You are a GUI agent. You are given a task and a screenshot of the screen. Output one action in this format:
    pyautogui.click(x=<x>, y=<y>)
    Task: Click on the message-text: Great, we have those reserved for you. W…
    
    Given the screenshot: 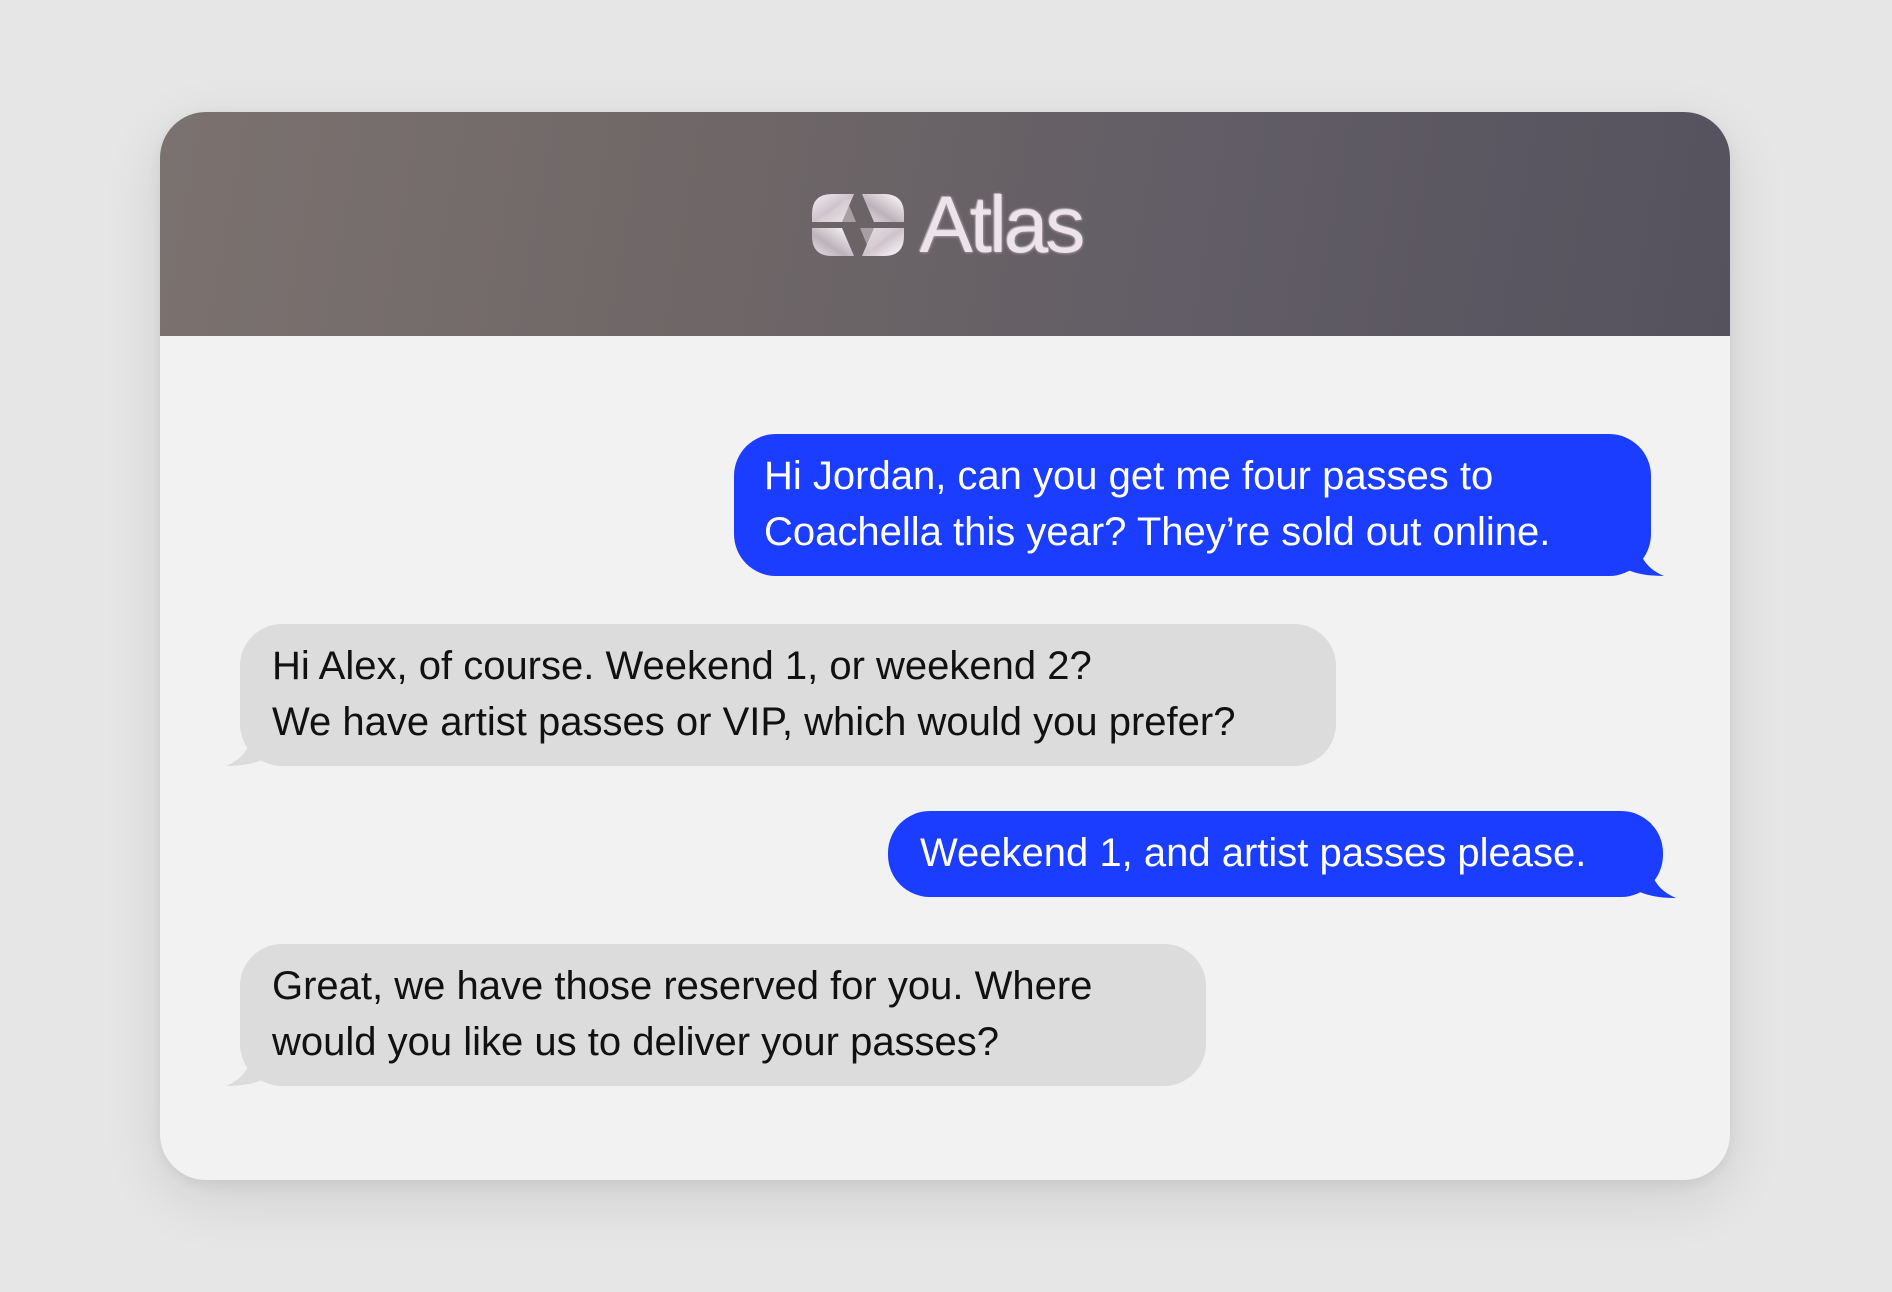 What is the action you would take?
    pyautogui.click(x=682, y=986)
    